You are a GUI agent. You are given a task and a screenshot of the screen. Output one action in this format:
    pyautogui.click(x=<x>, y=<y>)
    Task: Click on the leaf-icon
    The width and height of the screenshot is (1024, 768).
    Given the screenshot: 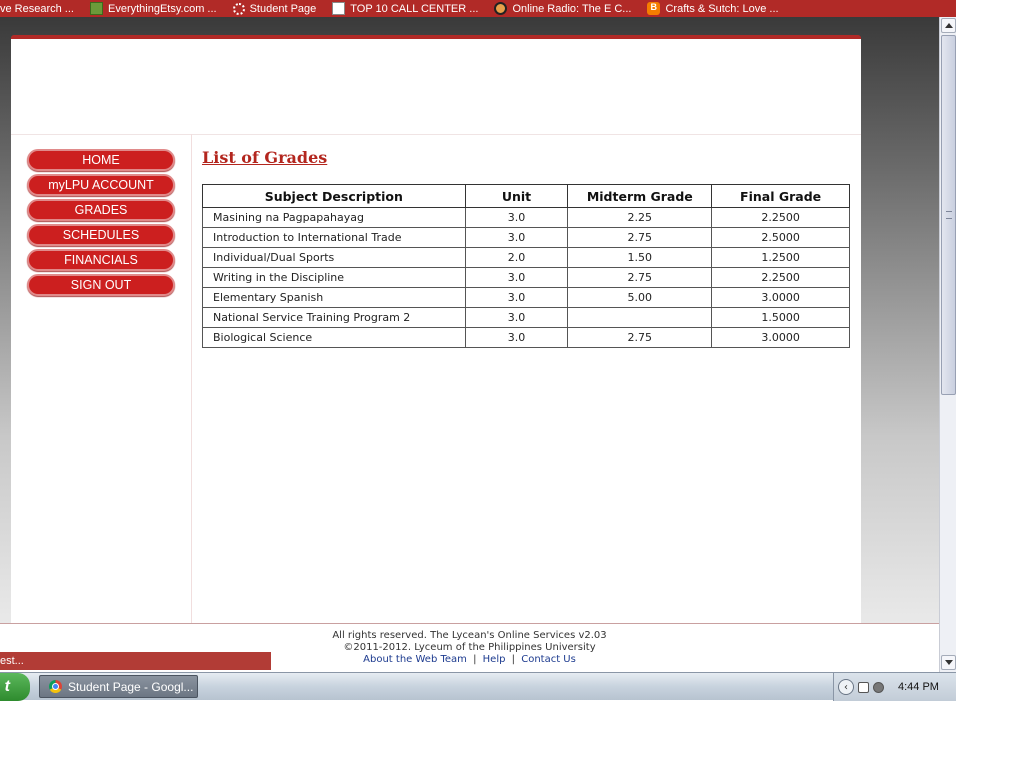 What is the action you would take?
    pyautogui.click(x=96, y=8)
    